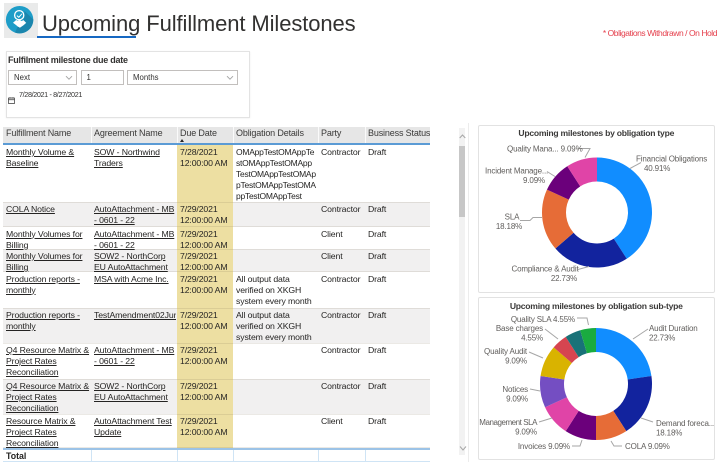  Describe the element at coordinates (544, 446) in the screenshot. I see `svg-text: Invoices 9.09%` at that location.